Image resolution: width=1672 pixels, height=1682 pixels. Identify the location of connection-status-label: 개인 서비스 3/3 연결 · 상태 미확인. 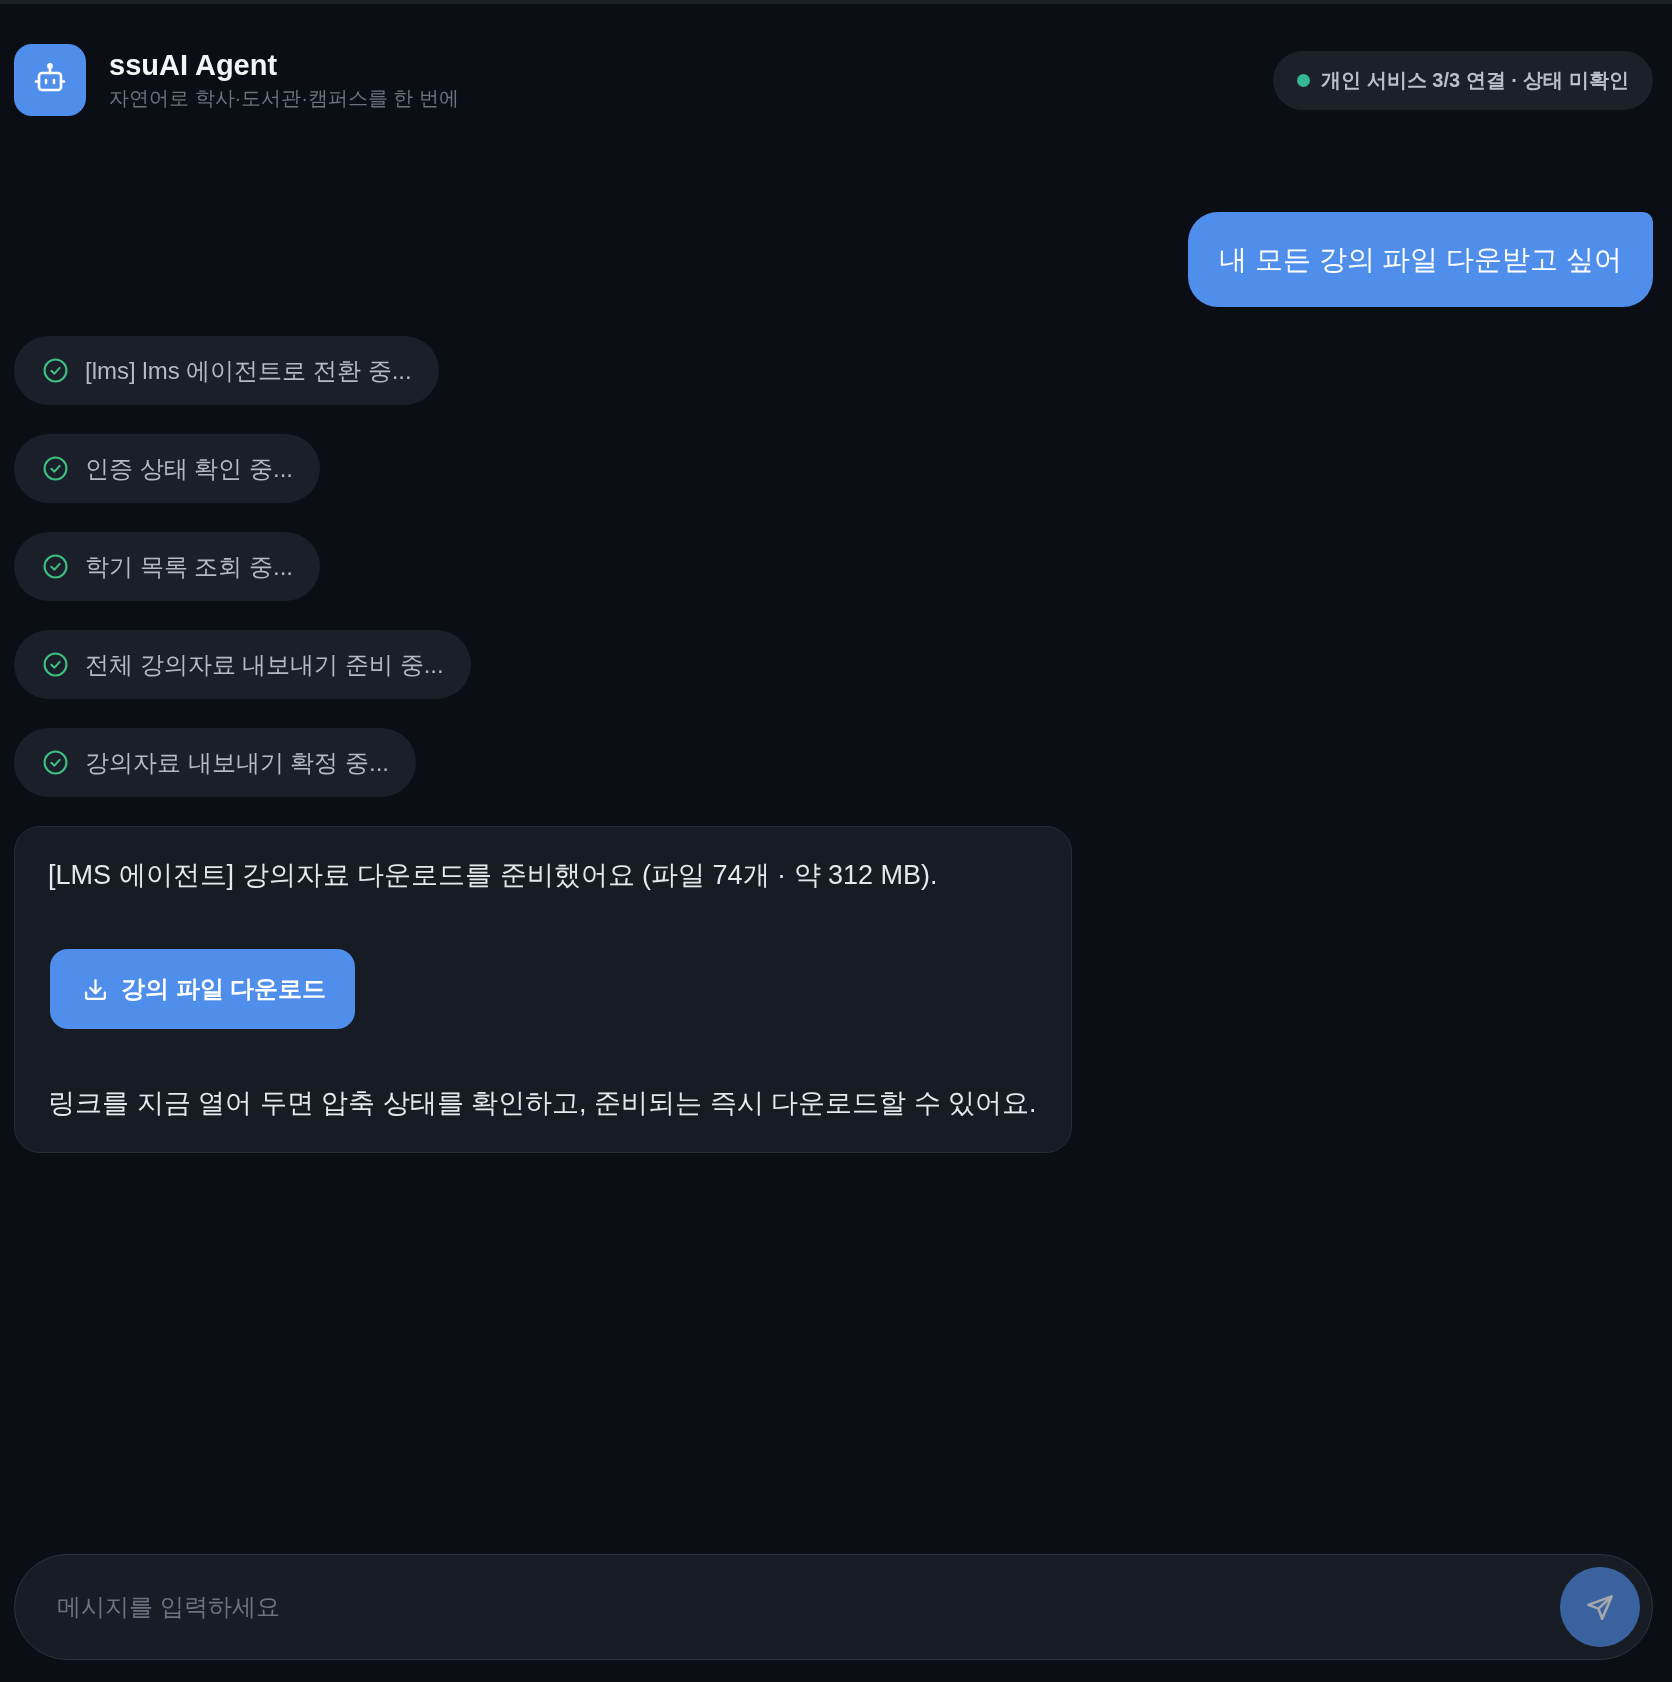
(1475, 80).